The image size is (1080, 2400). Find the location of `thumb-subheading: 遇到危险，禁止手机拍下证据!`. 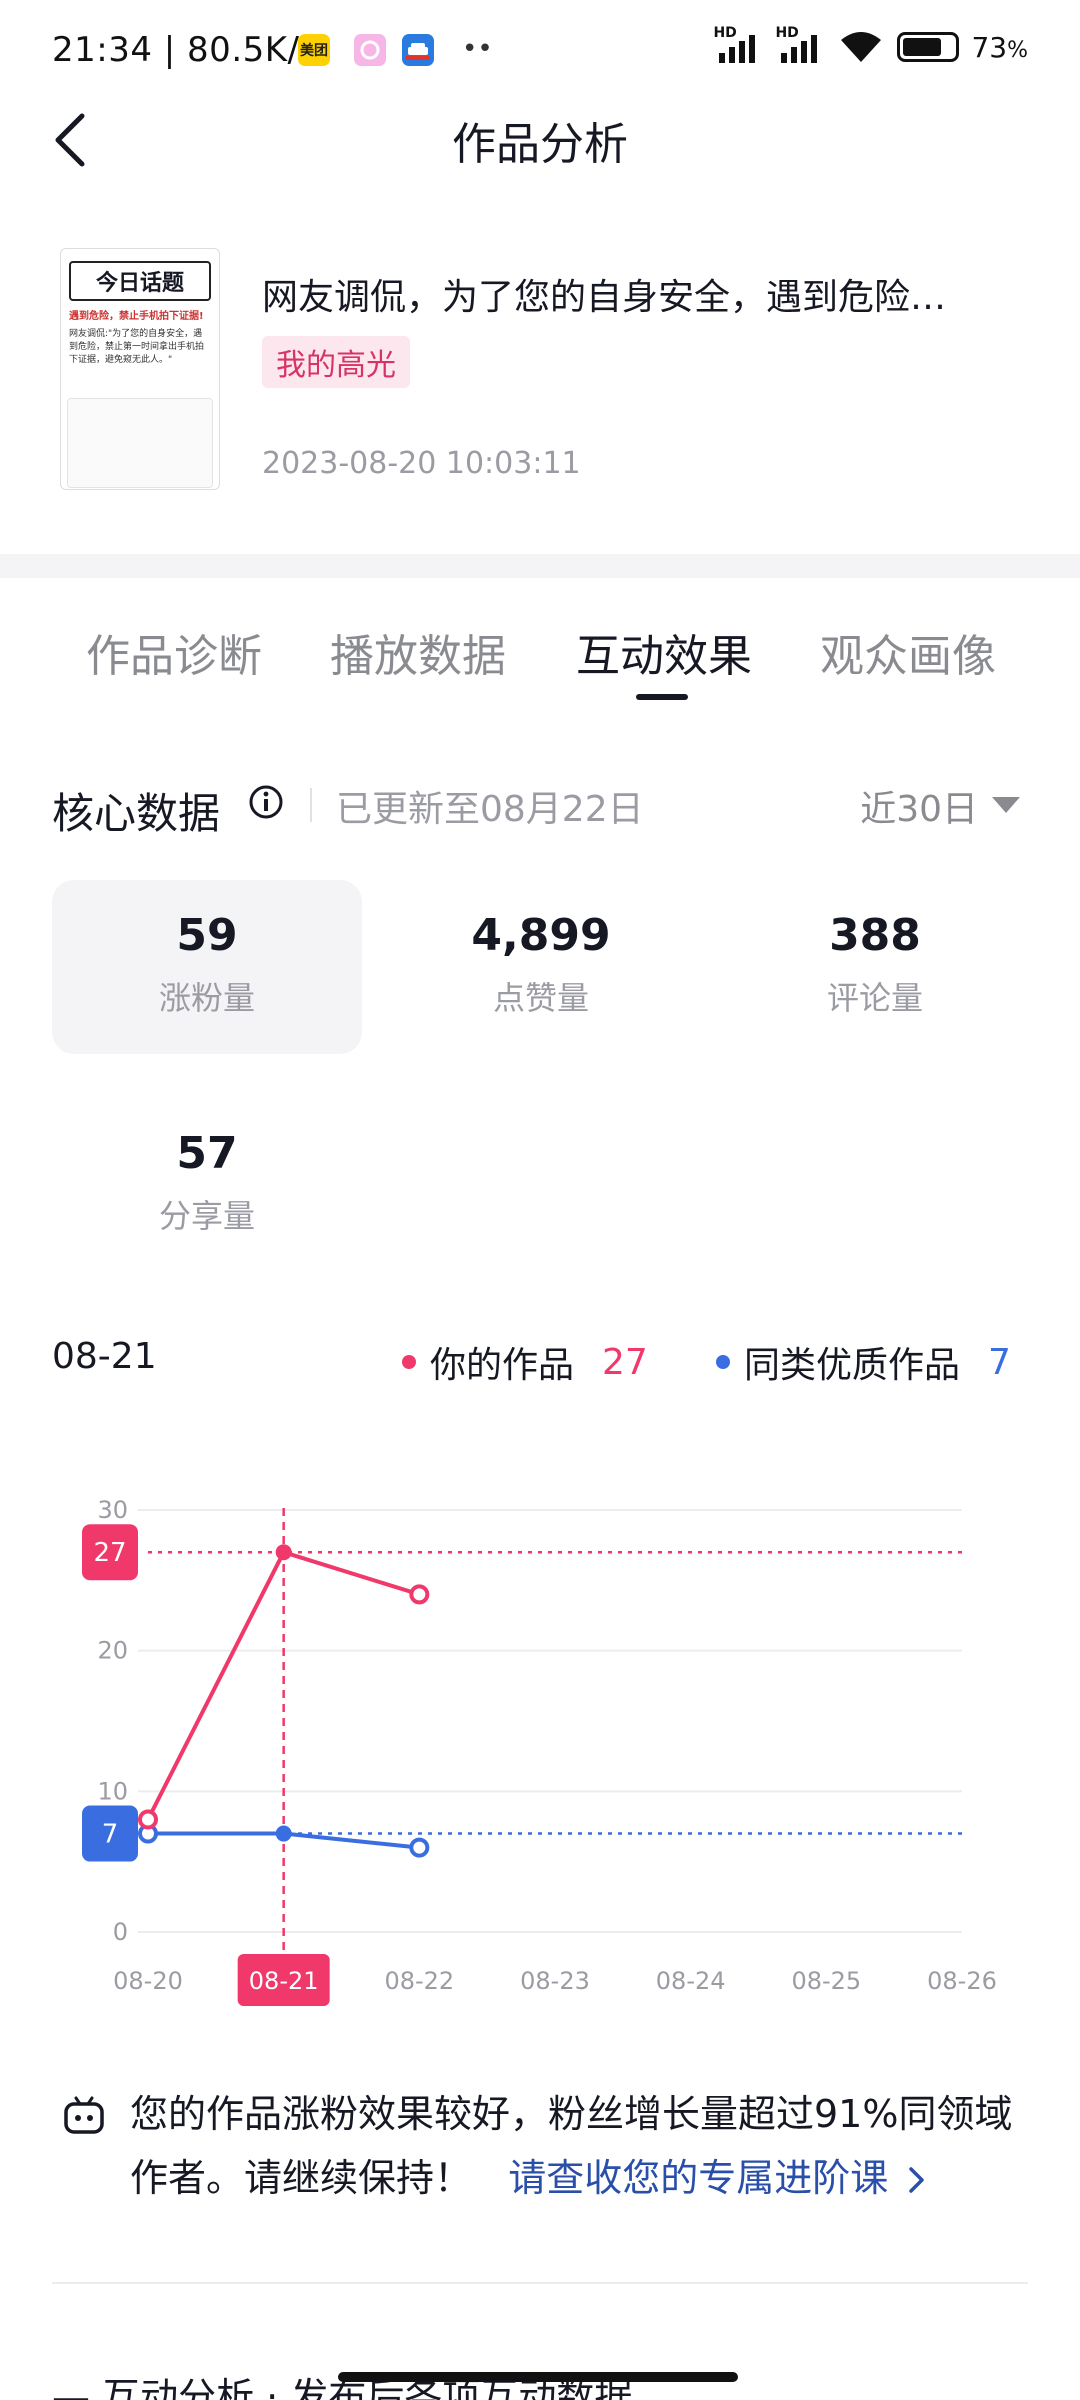

thumb-subheading: 遇到危险，禁止手机拍下证据! is located at coordinates (136, 316).